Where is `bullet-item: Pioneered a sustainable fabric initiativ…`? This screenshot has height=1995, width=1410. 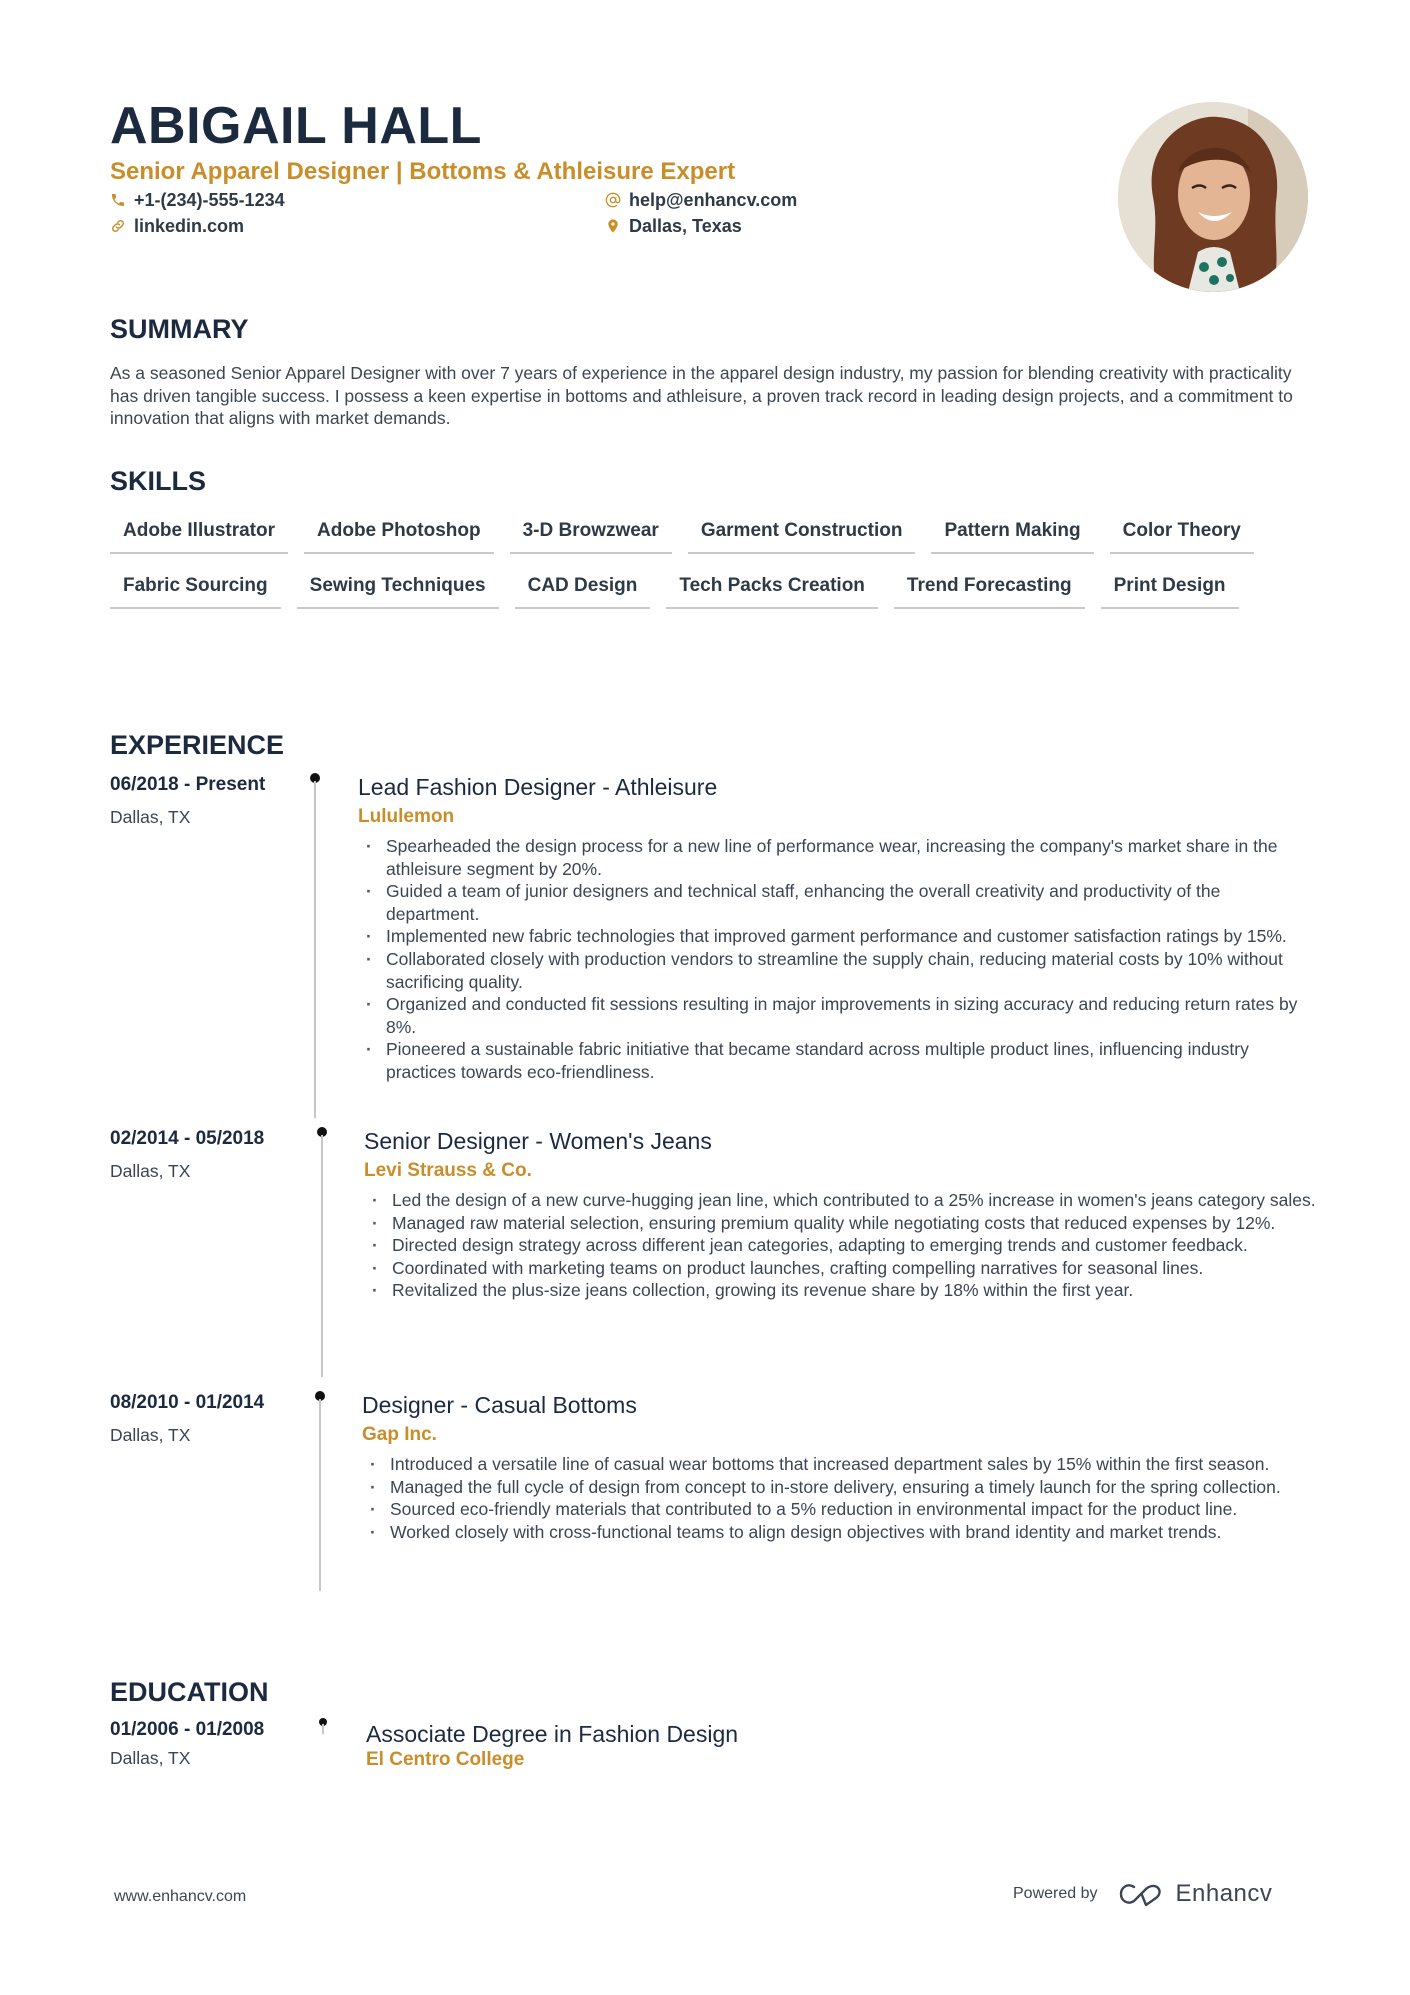 bullet-item: Pioneered a sustainable fabric initiativ… is located at coordinates (838, 1060).